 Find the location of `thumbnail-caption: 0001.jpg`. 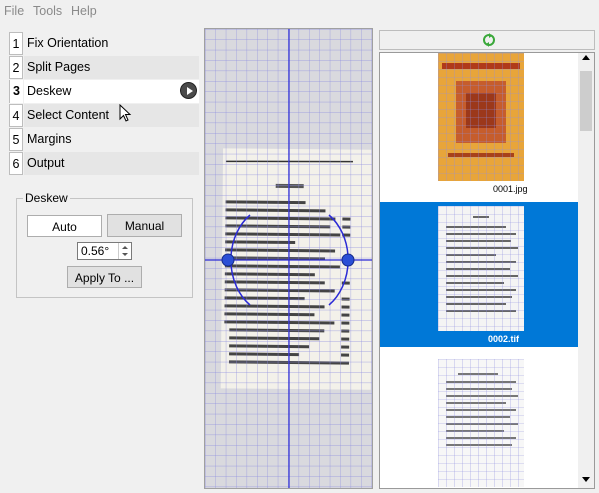

thumbnail-caption: 0001.jpg is located at coordinates (510, 189).